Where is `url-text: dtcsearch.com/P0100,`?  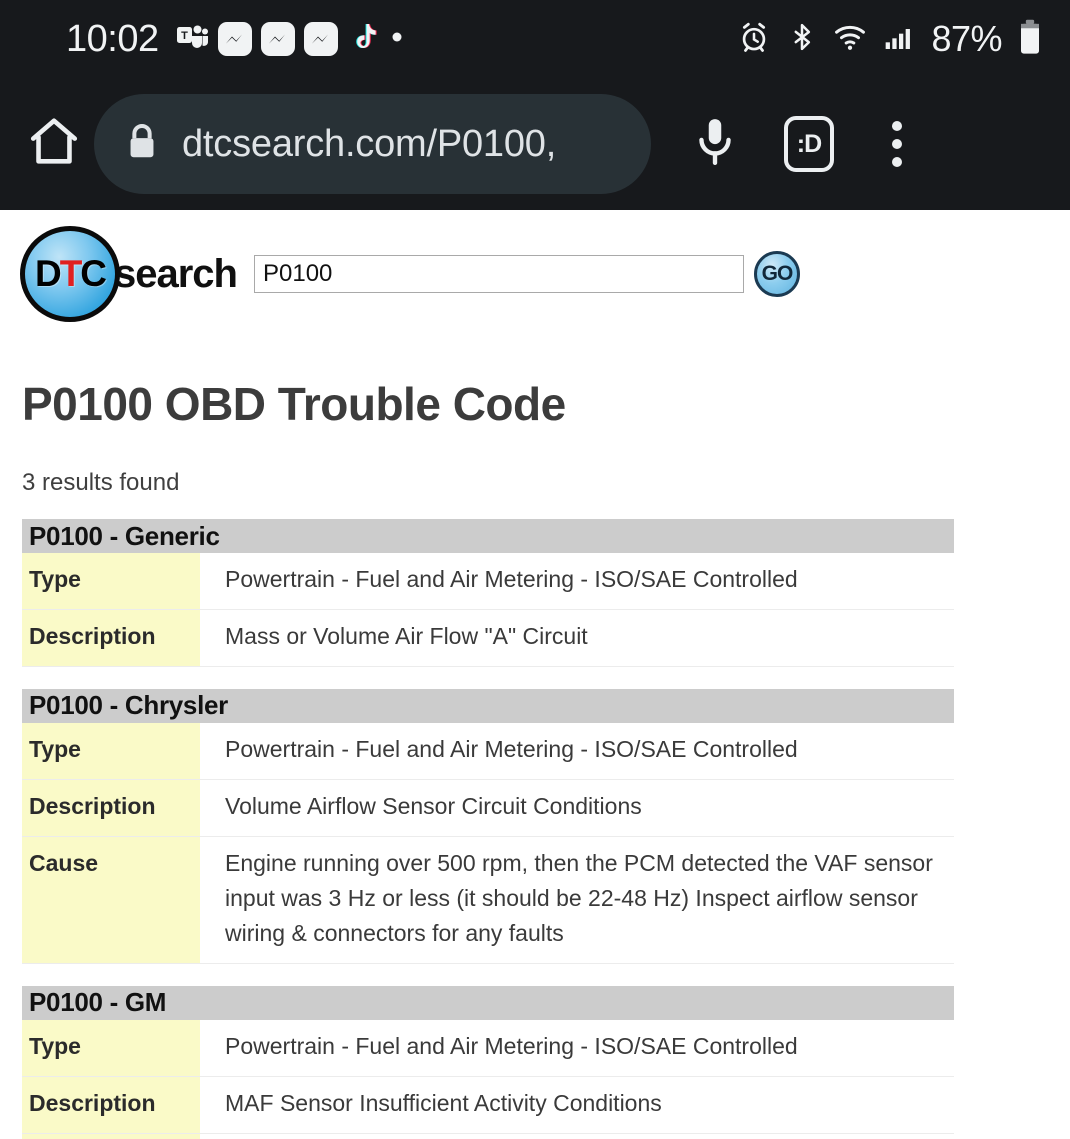
url-text: dtcsearch.com/P0100, is located at coordinates (369, 143).